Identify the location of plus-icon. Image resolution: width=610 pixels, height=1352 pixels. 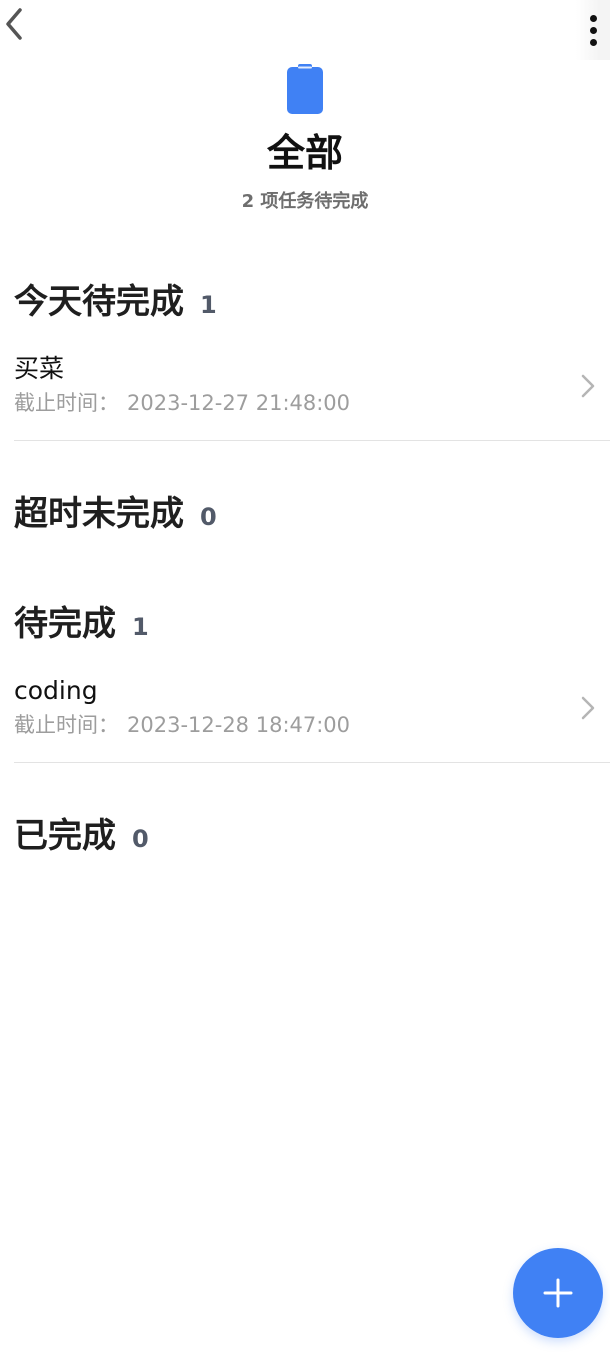
(558, 1293).